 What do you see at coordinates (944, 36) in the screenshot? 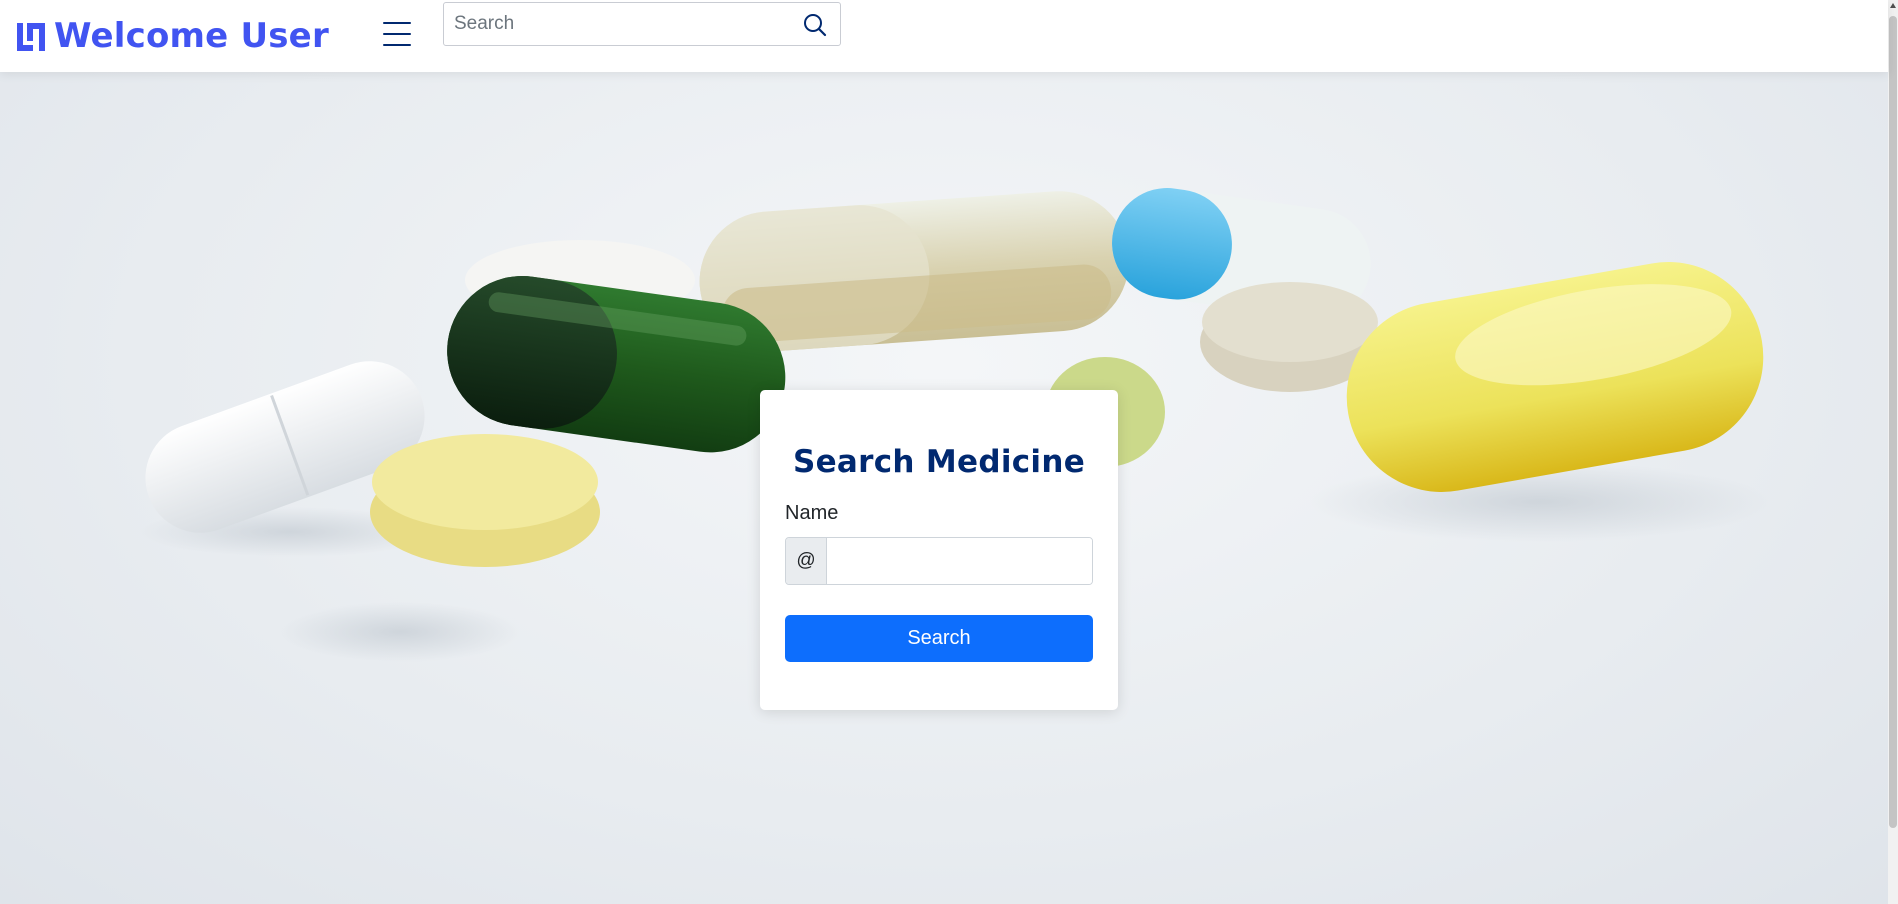
I see `top-header: Welcome User` at bounding box center [944, 36].